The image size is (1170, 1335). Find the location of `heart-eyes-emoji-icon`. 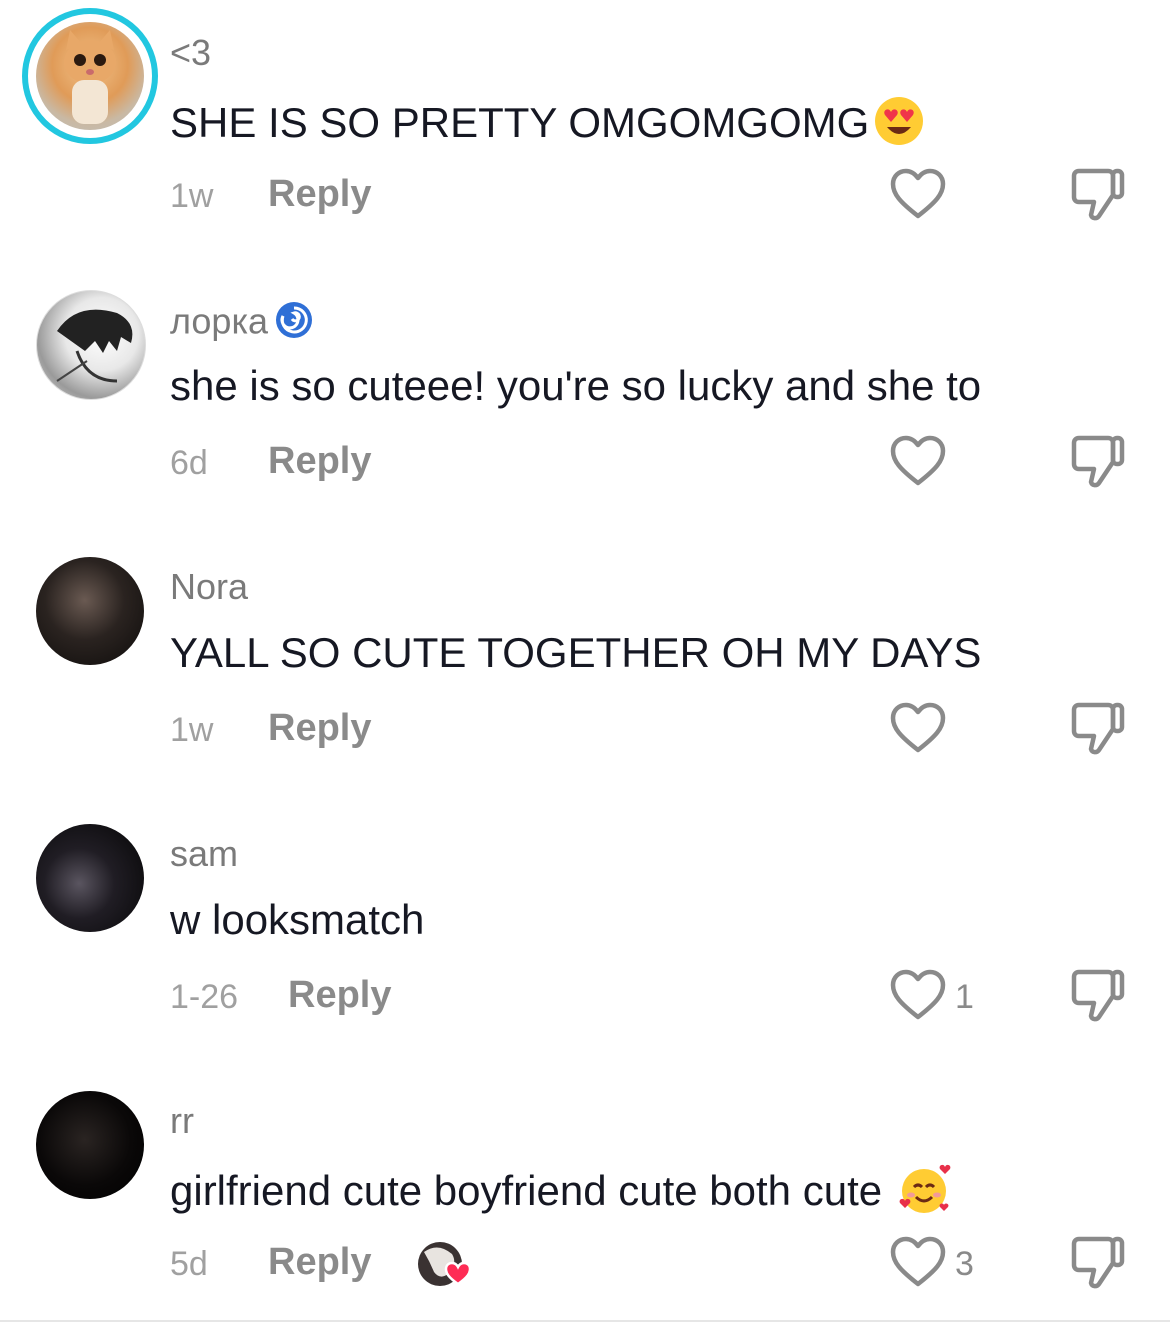

heart-eyes-emoji-icon is located at coordinates (899, 126).